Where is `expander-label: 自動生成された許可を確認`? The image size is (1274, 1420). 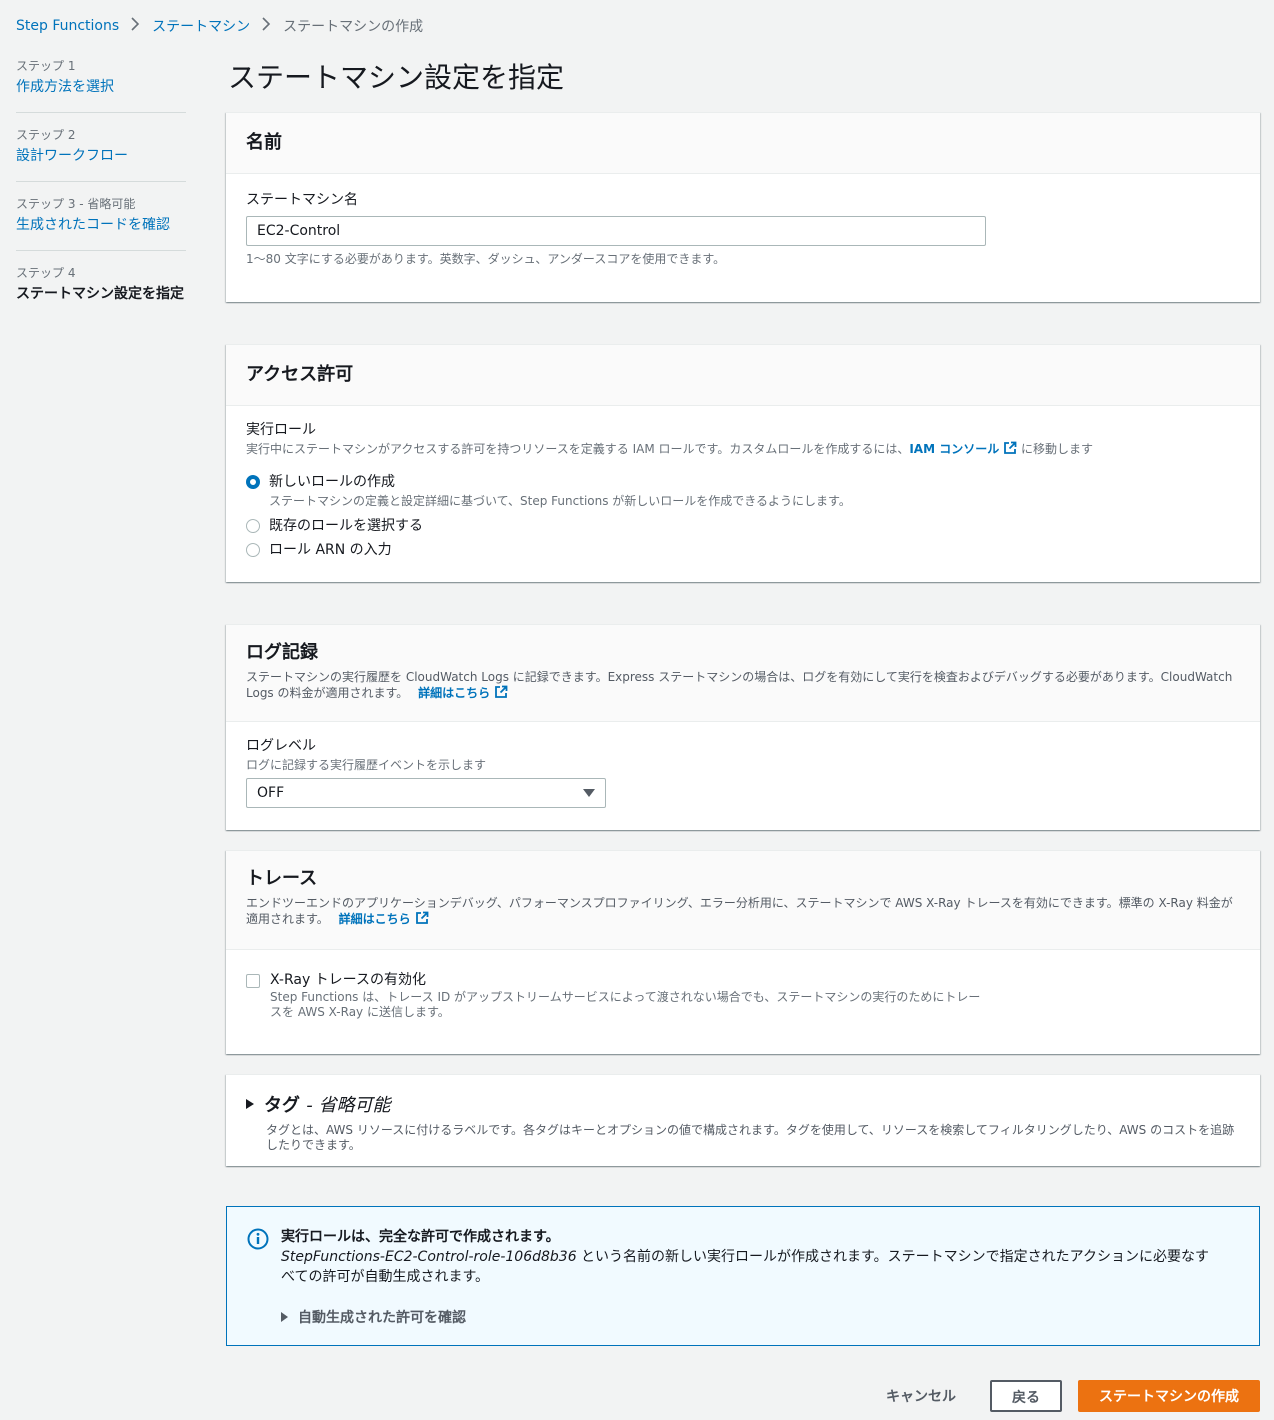 expander-label: 自動生成された許可を確認 is located at coordinates (382, 1318).